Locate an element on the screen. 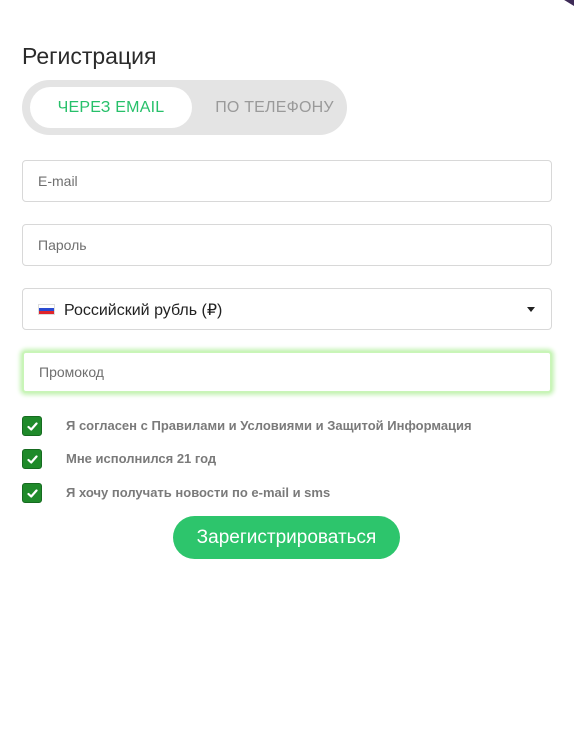 The height and width of the screenshot is (742, 574). tab-phone: ПО ТЕЛЕФОНУ is located at coordinates (274, 107).